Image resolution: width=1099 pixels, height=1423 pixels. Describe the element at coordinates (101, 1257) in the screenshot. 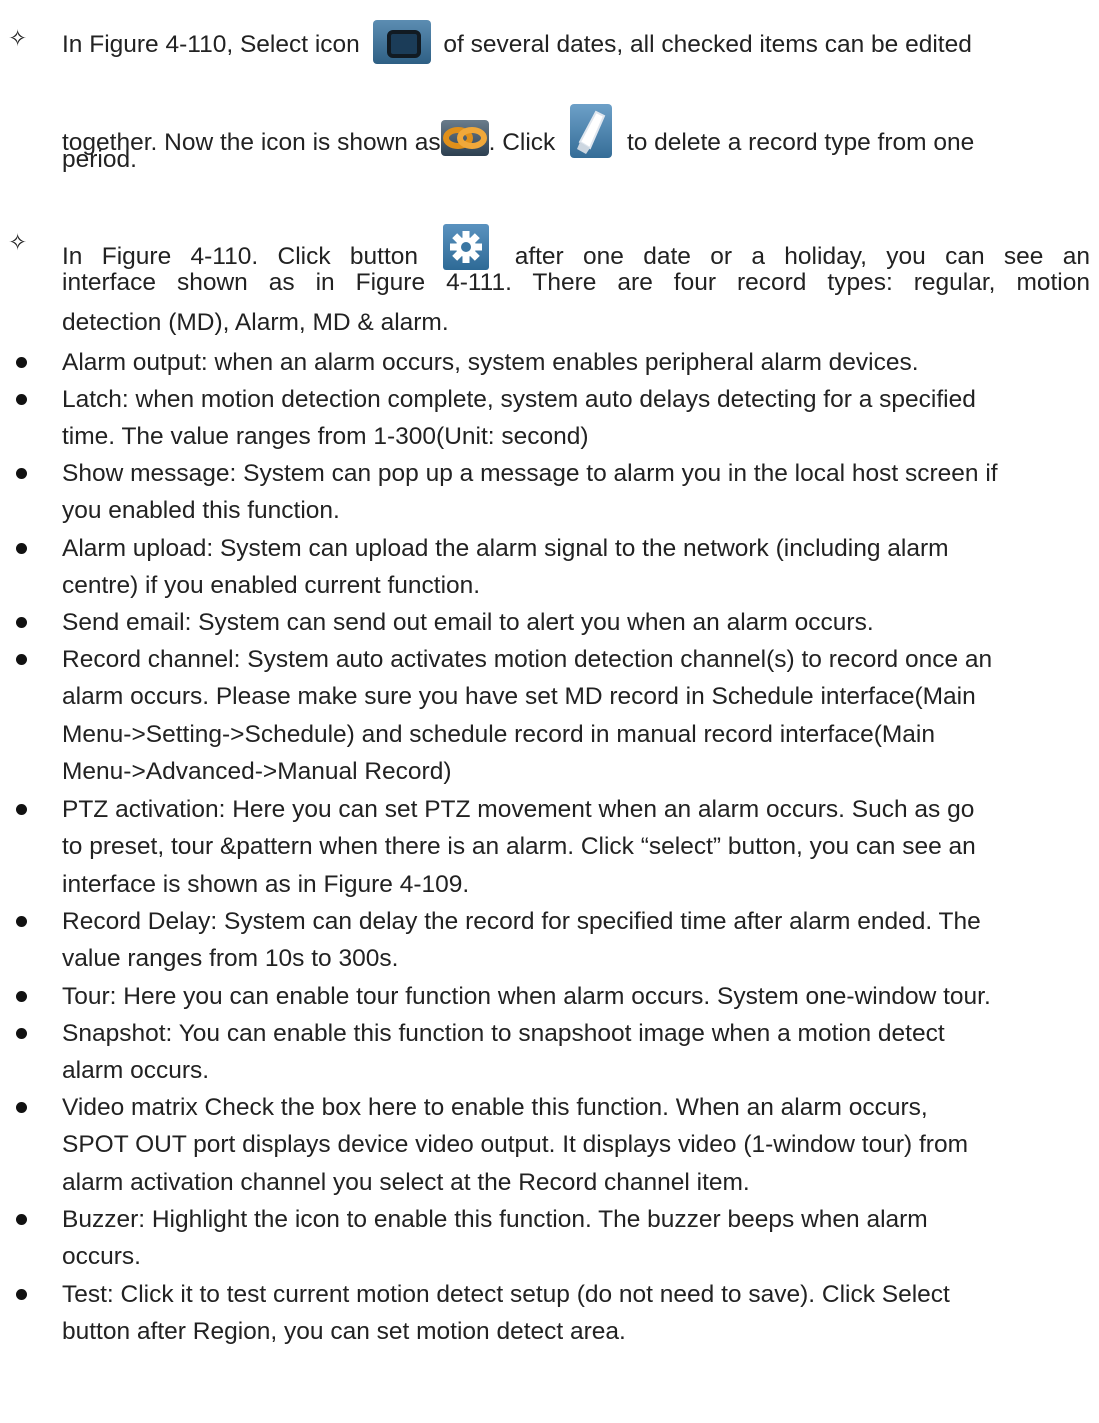

I see `list-item-line: occurs.` at that location.